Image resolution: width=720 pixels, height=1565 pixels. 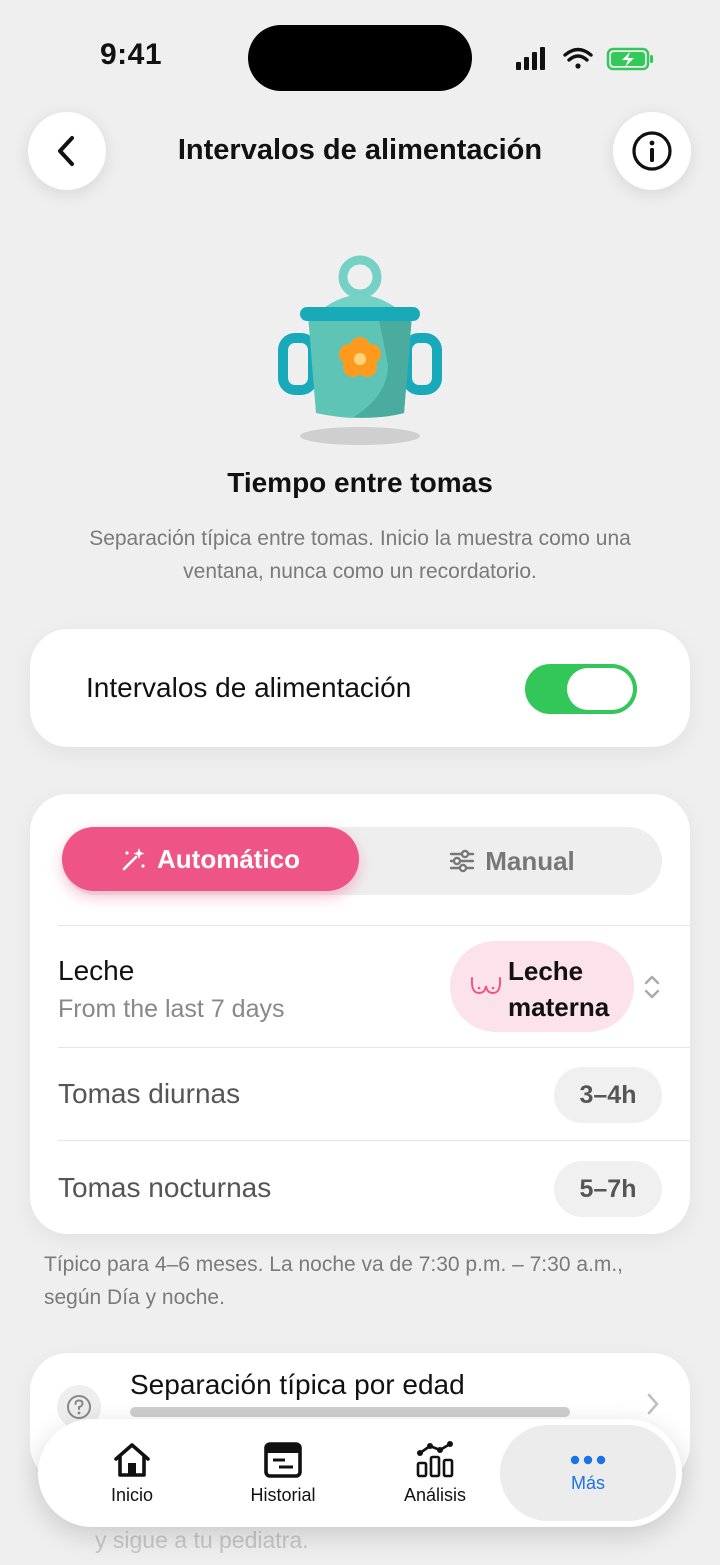 What do you see at coordinates (530, 860) in the screenshot?
I see `mode-manual-label: Manual` at bounding box center [530, 860].